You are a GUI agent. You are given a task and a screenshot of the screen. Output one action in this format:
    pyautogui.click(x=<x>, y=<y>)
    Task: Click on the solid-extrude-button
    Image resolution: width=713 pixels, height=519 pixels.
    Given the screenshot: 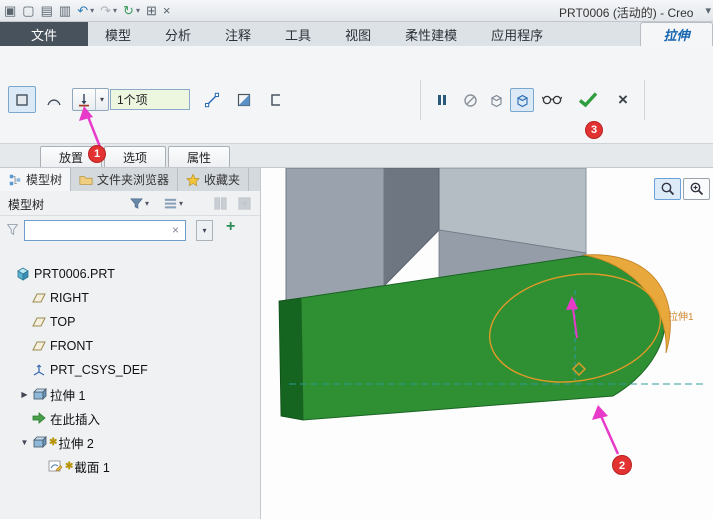 What is the action you would take?
    pyautogui.click(x=22, y=99)
    